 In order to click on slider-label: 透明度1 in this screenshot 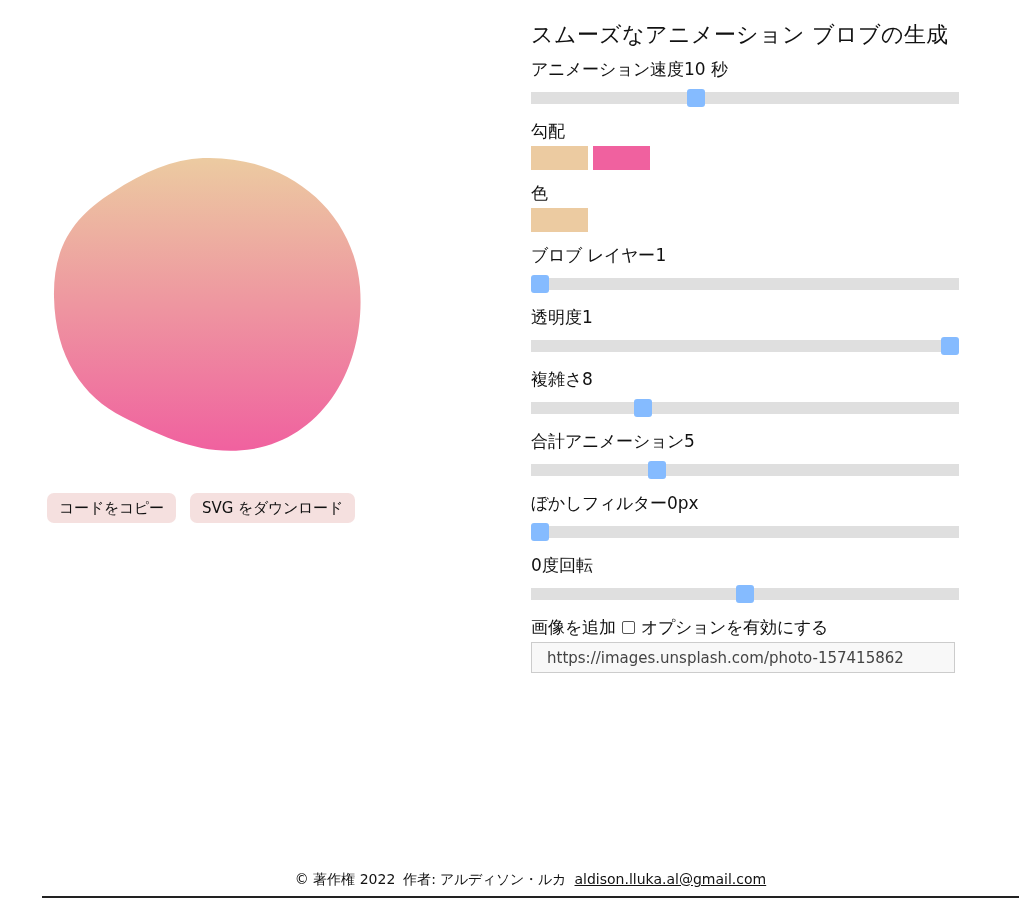, I will do `click(562, 317)`.